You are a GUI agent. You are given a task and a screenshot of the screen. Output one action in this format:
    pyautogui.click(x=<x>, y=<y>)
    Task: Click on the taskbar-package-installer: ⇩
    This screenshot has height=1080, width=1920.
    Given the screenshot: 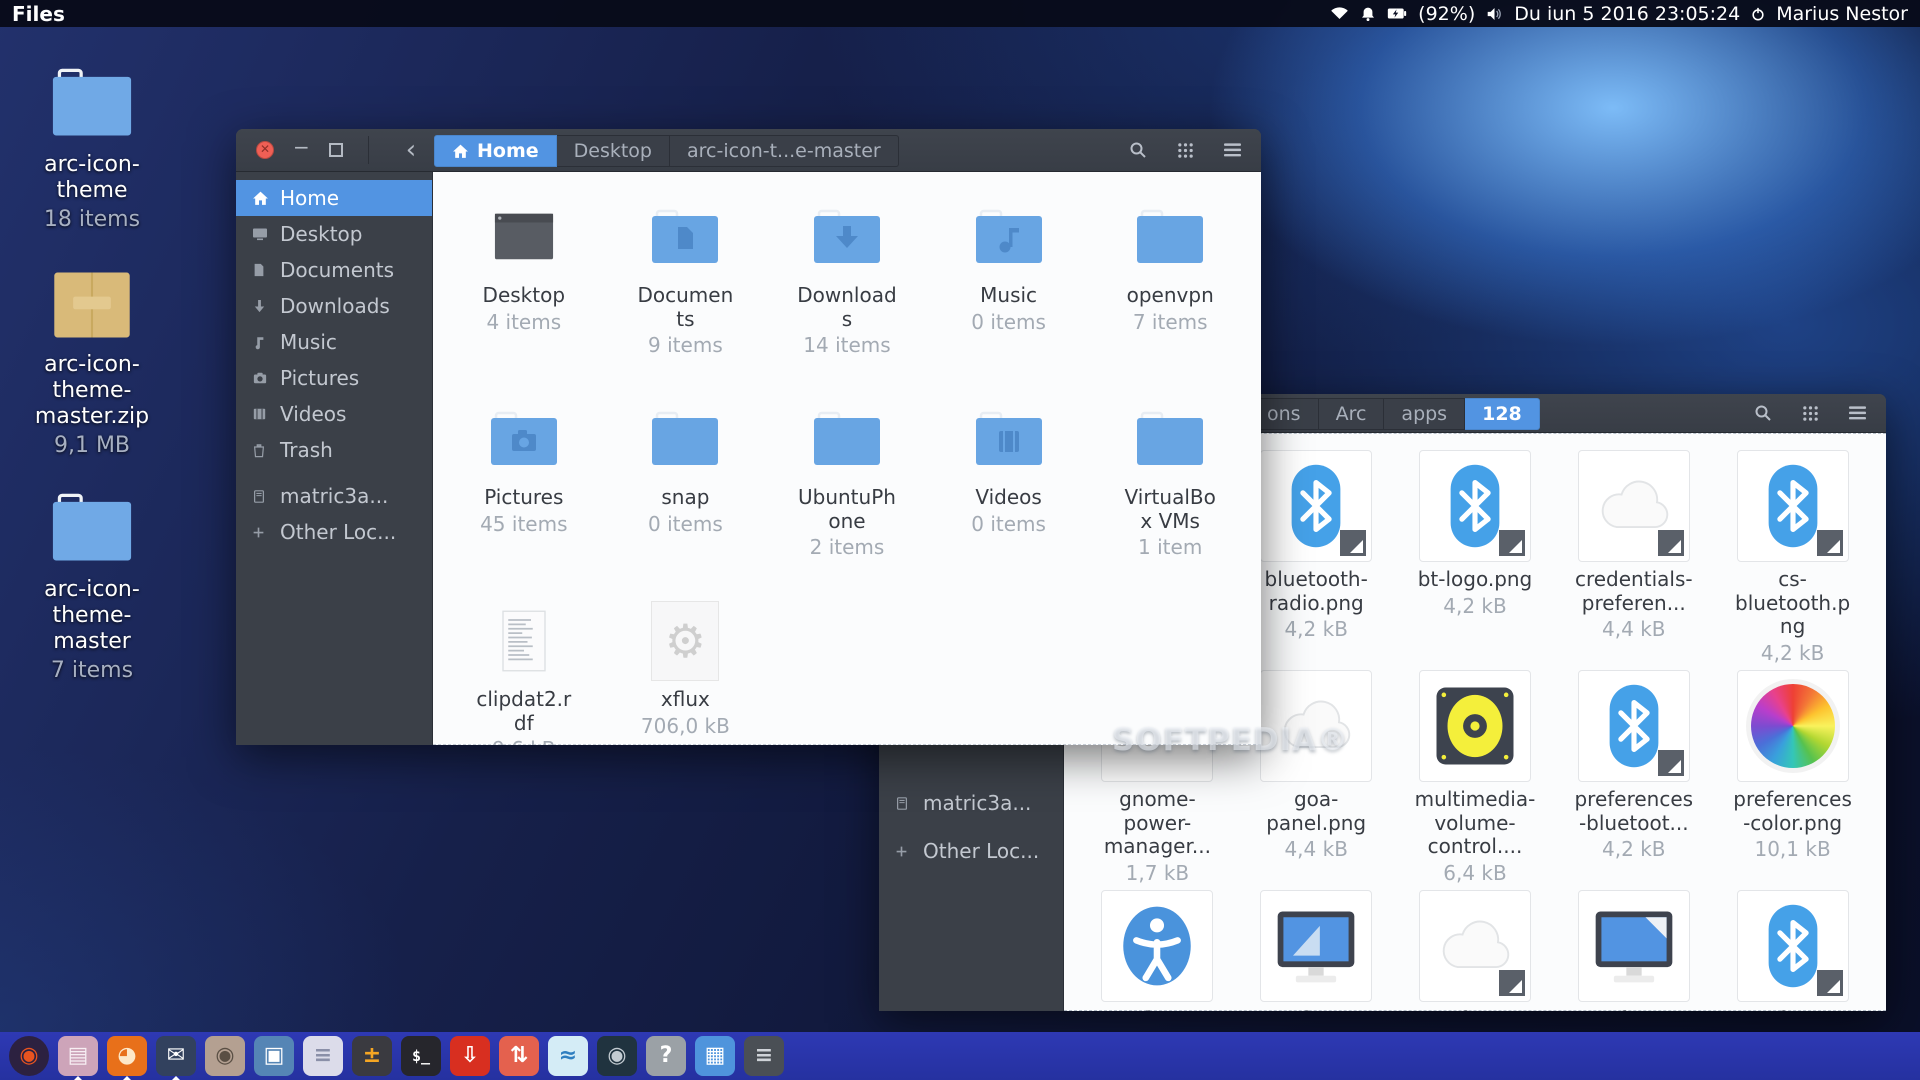 What is the action you would take?
    pyautogui.click(x=470, y=1056)
    